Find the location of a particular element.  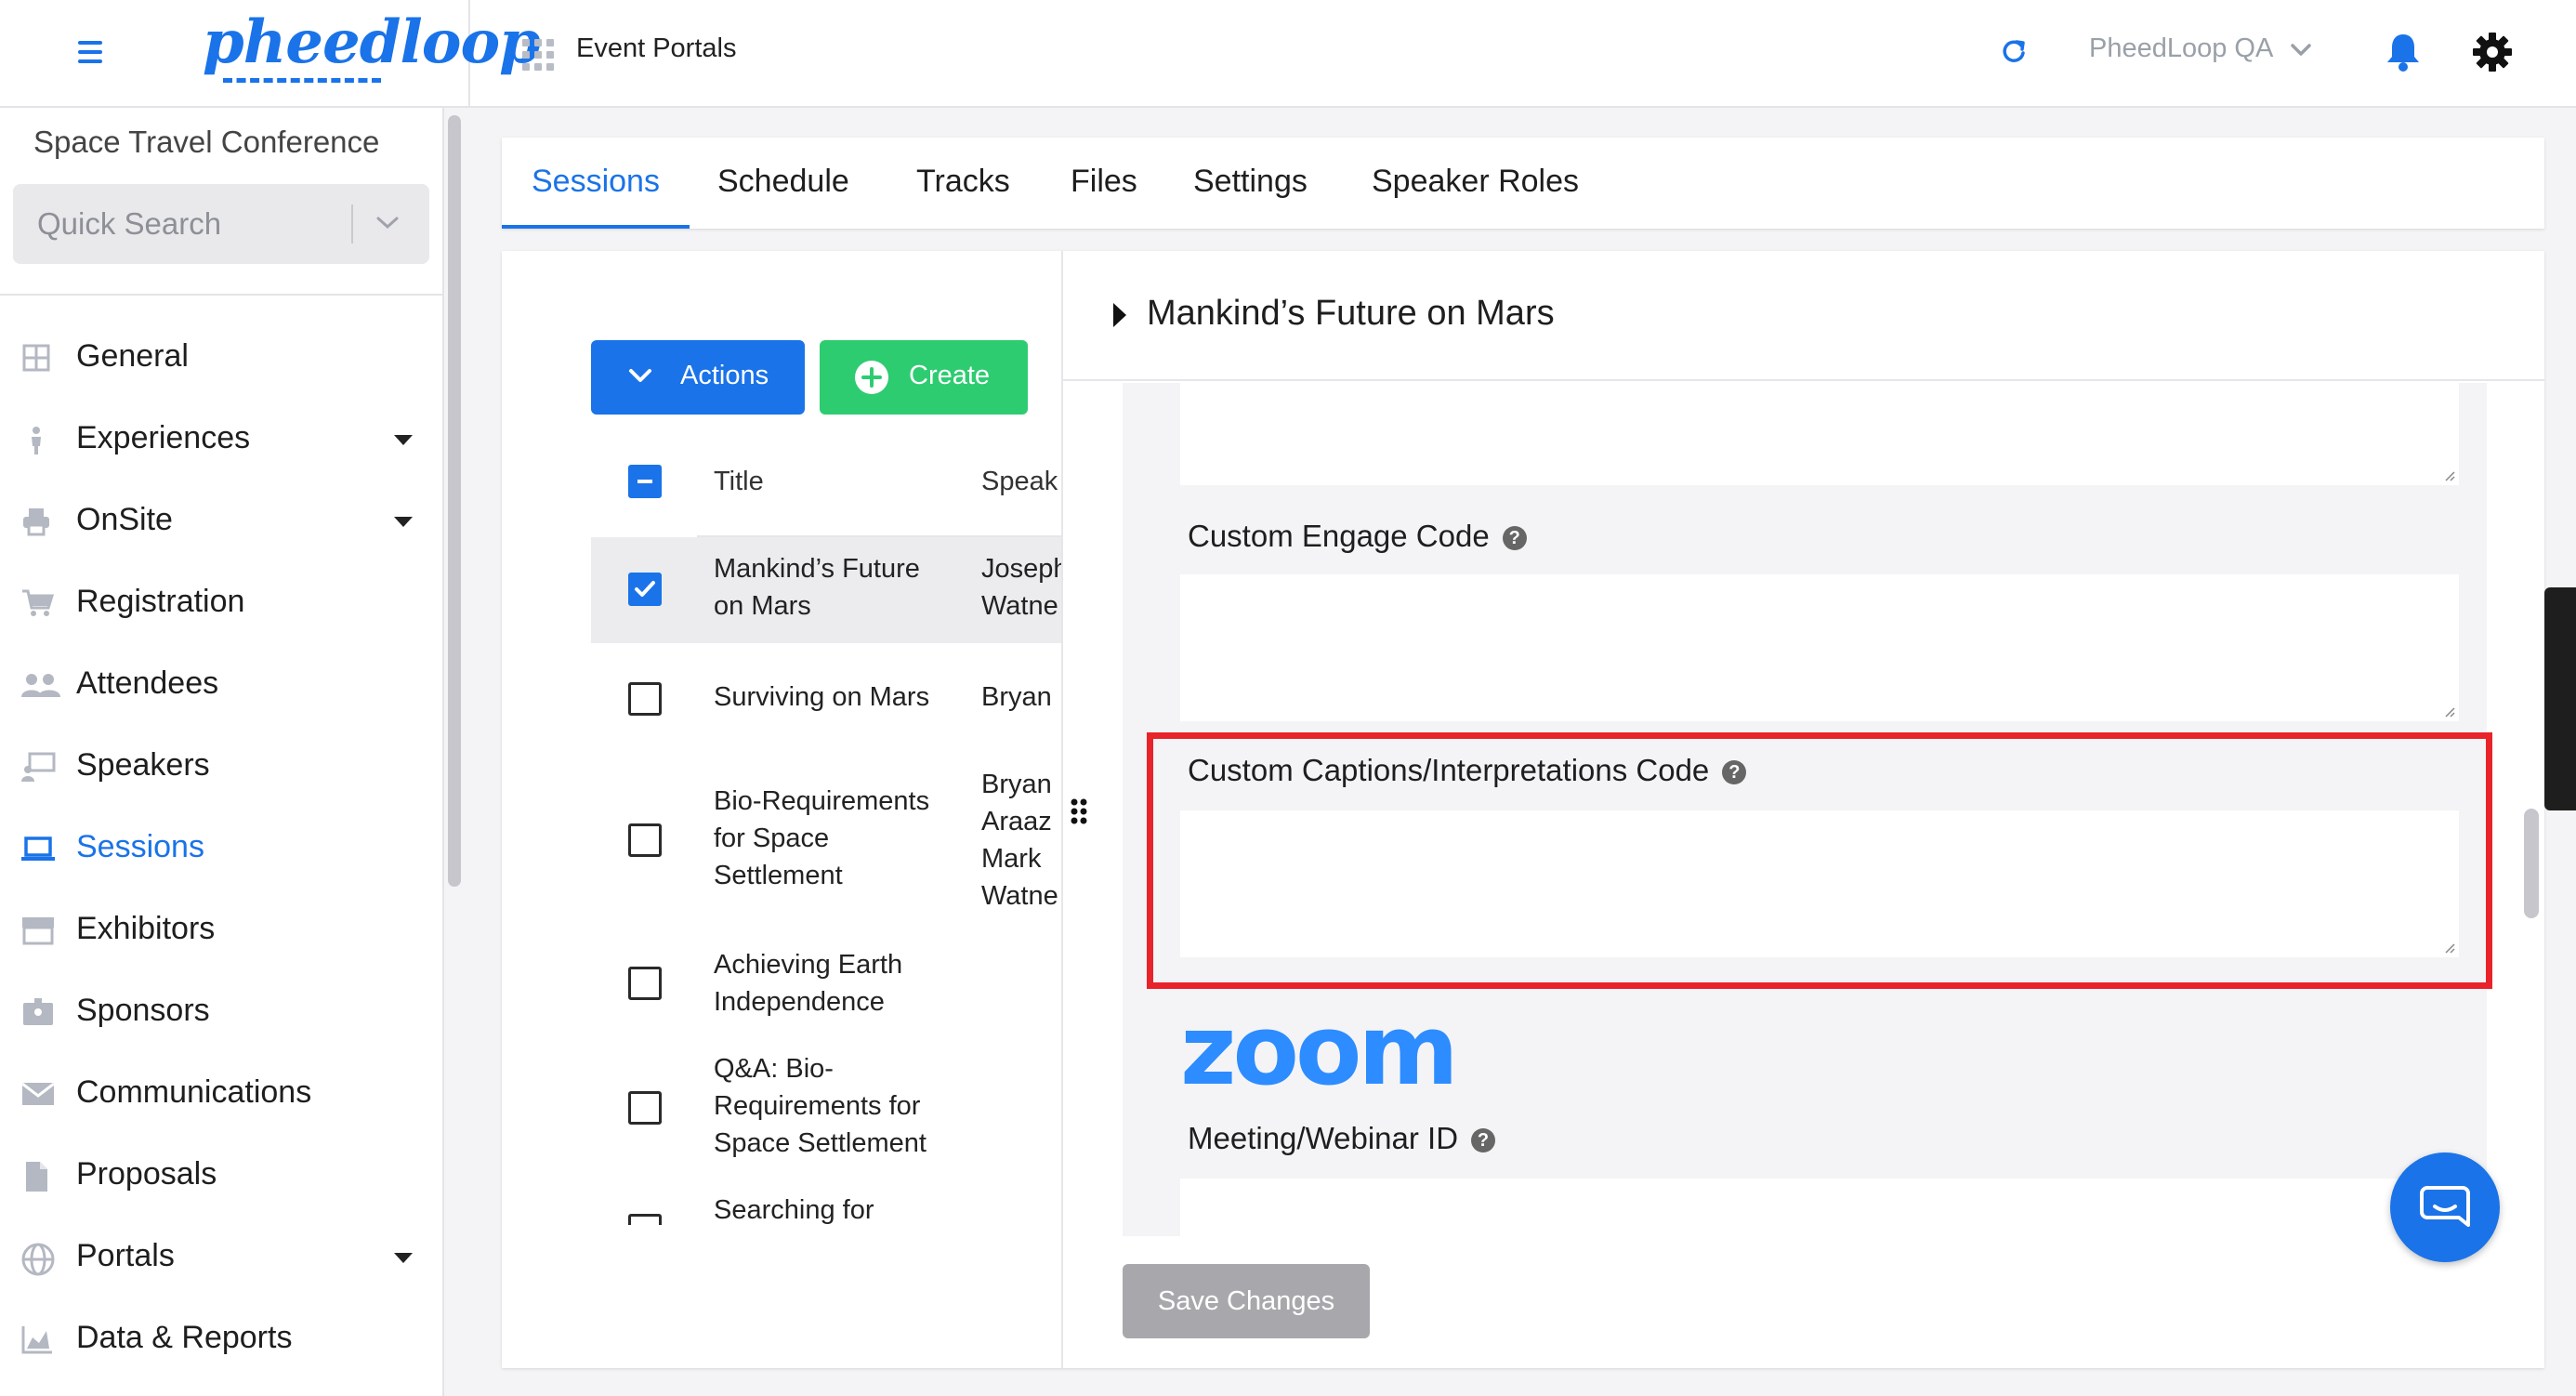

event-name: Space Travel Conference is located at coordinates (206, 142).